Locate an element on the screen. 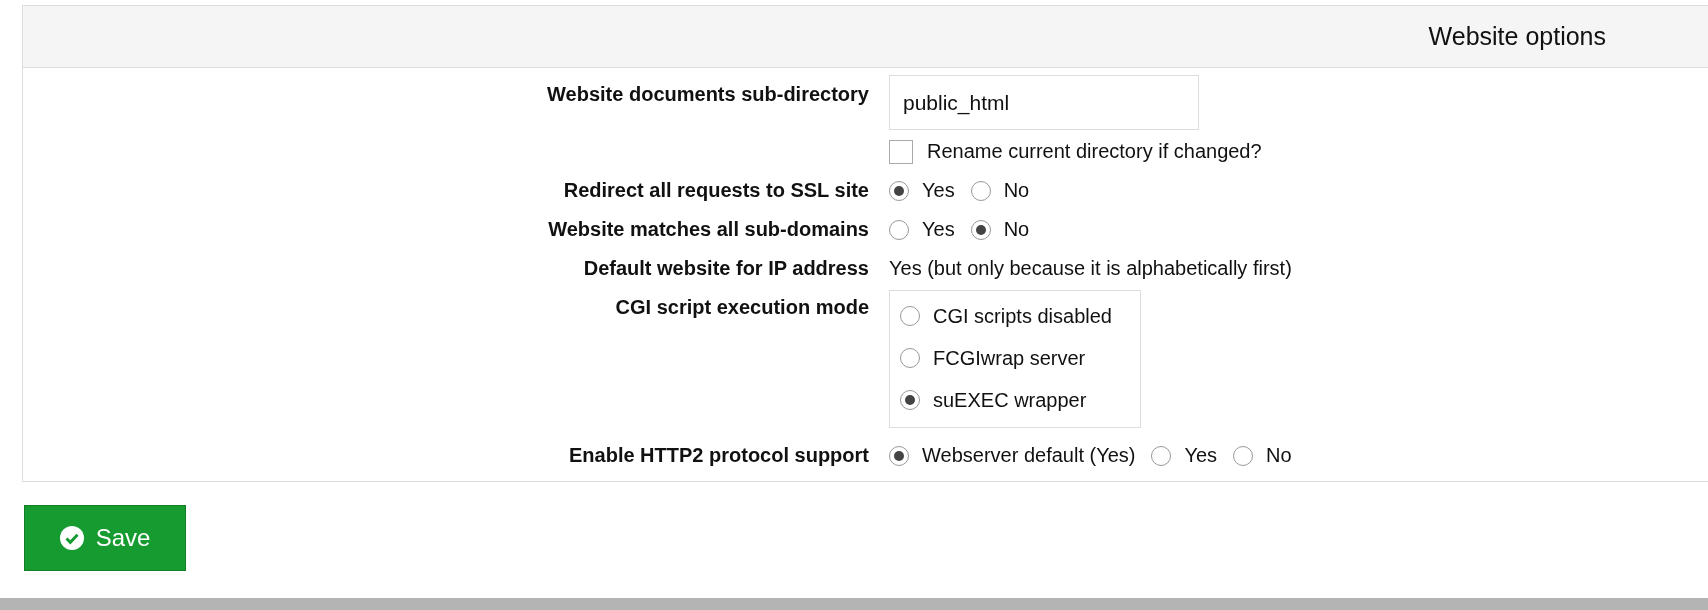 The image size is (1708, 610). radio-option: suEXEC wrapper is located at coordinates (1006, 400).